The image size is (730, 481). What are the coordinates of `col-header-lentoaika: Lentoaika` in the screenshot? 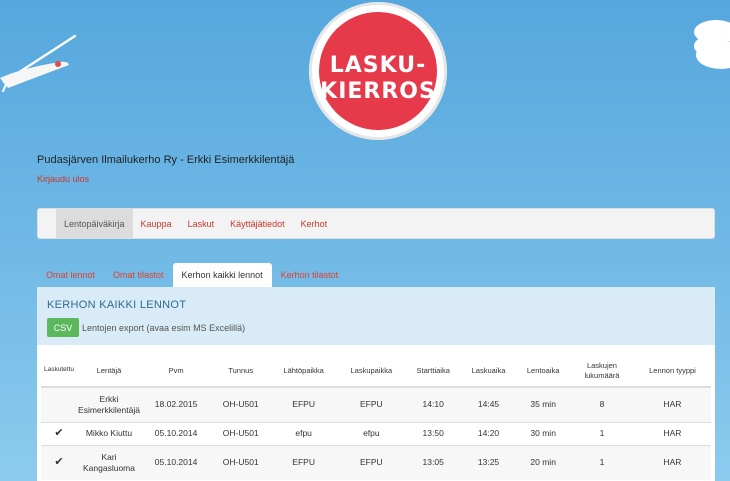 It's located at (543, 371).